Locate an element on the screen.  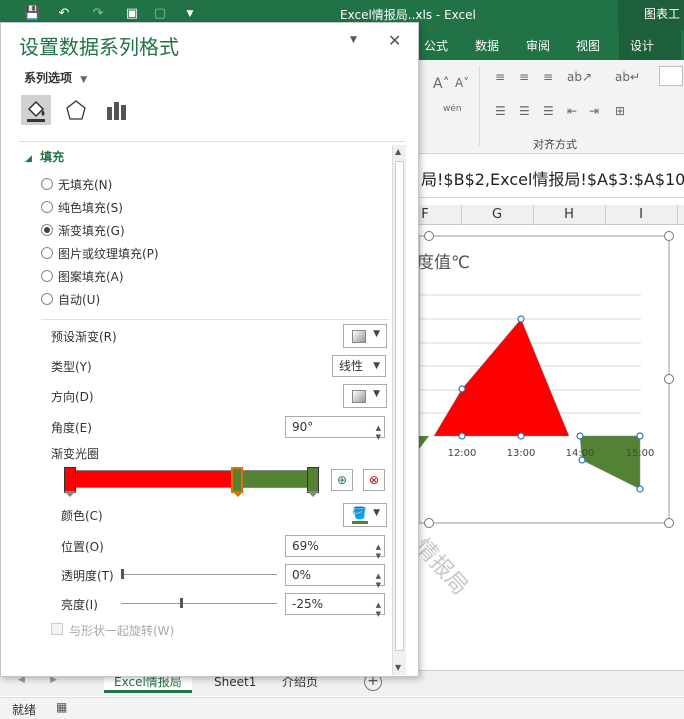
column-header-g: G is located at coordinates (497, 214).